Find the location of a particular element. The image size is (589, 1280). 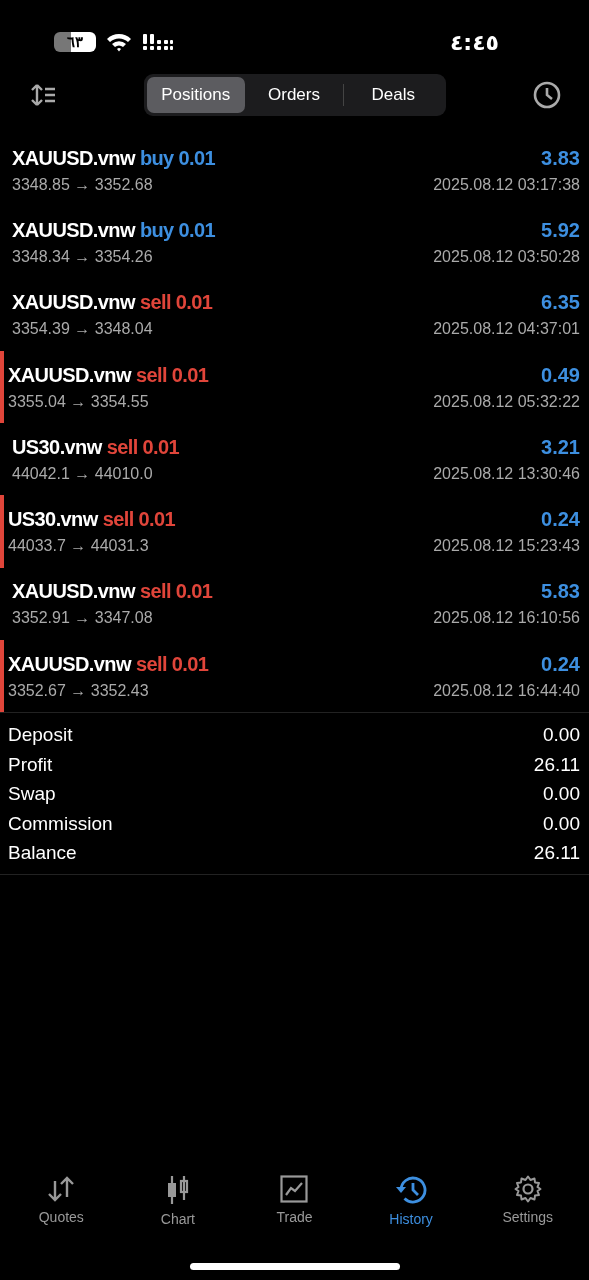

signal-icon is located at coordinates (158, 42).